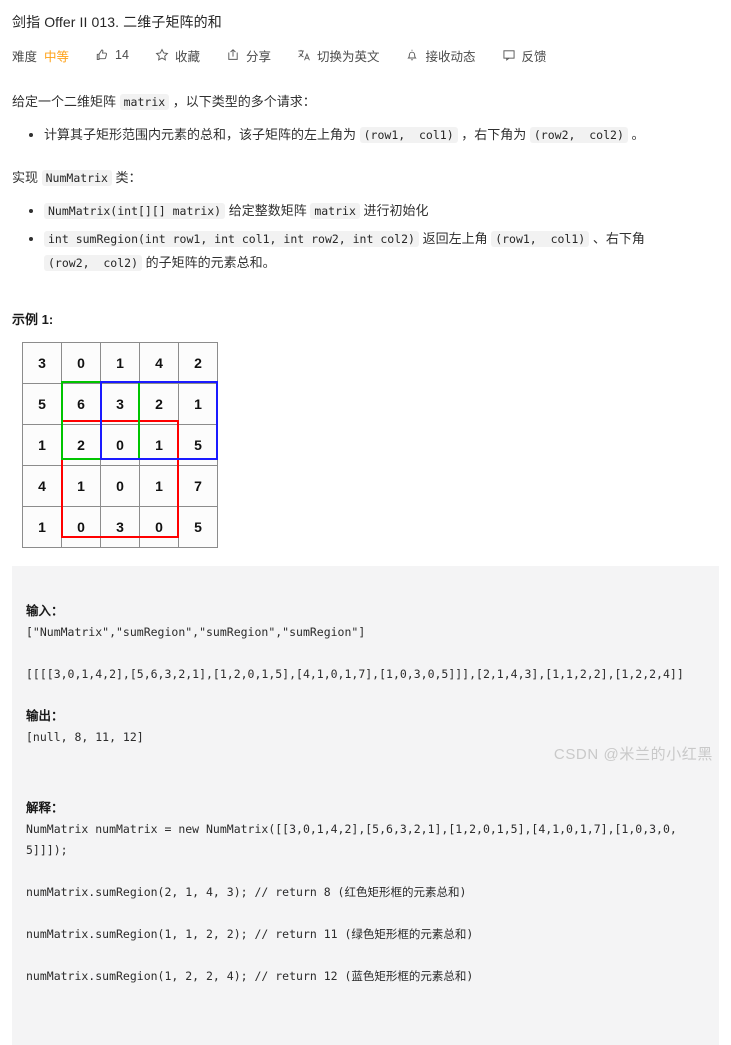 The height and width of the screenshot is (1045, 731). What do you see at coordinates (304, 55) in the screenshot?
I see `translate-icon` at bounding box center [304, 55].